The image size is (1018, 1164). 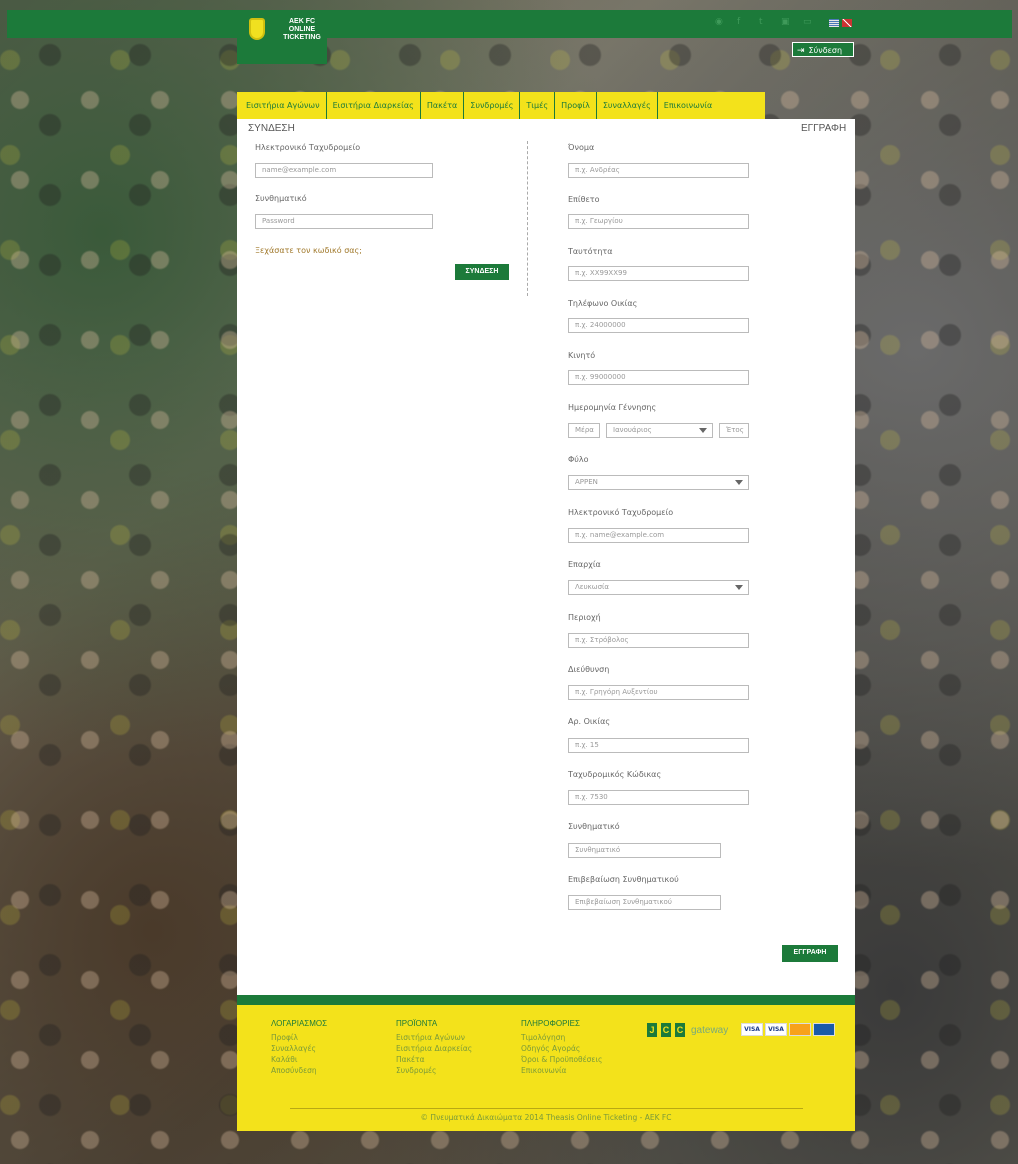 I want to click on footer-link-pricing: Τιμολόγηση, so click(x=543, y=1037).